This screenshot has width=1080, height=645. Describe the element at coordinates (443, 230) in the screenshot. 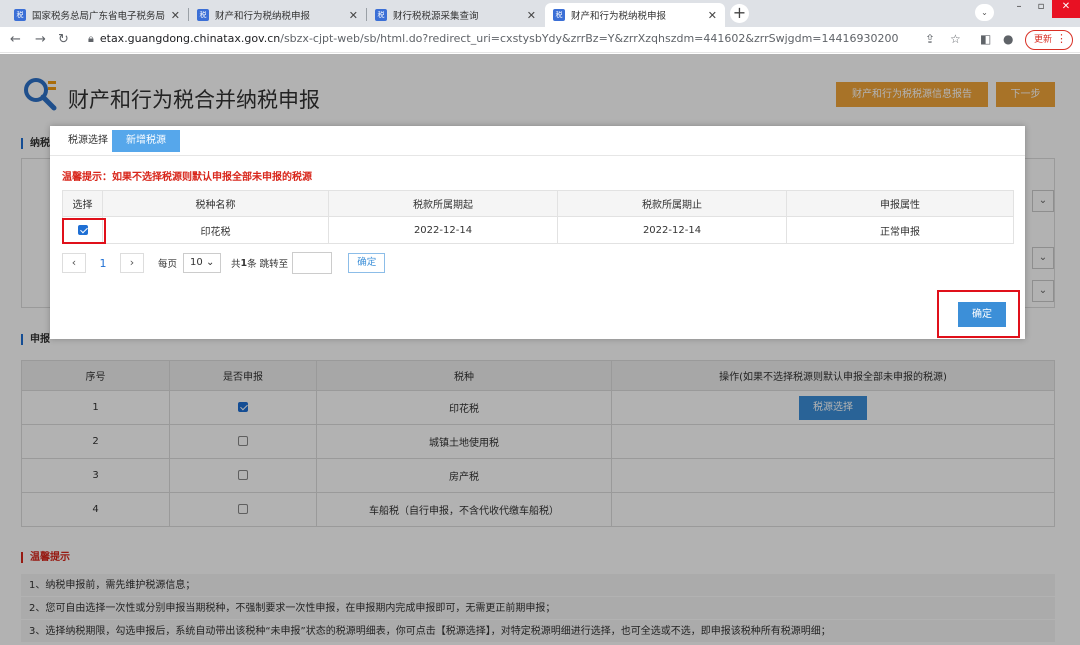

I see `period-start: 2022-12-14` at that location.